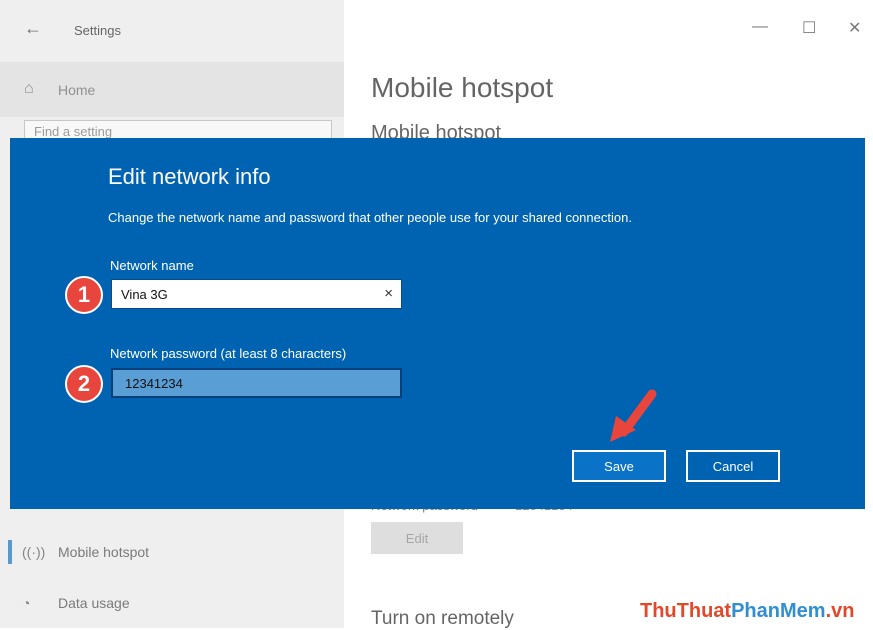 Image resolution: width=873 pixels, height=630 pixels. Describe the element at coordinates (619, 466) in the screenshot. I see `save-button: Save` at that location.